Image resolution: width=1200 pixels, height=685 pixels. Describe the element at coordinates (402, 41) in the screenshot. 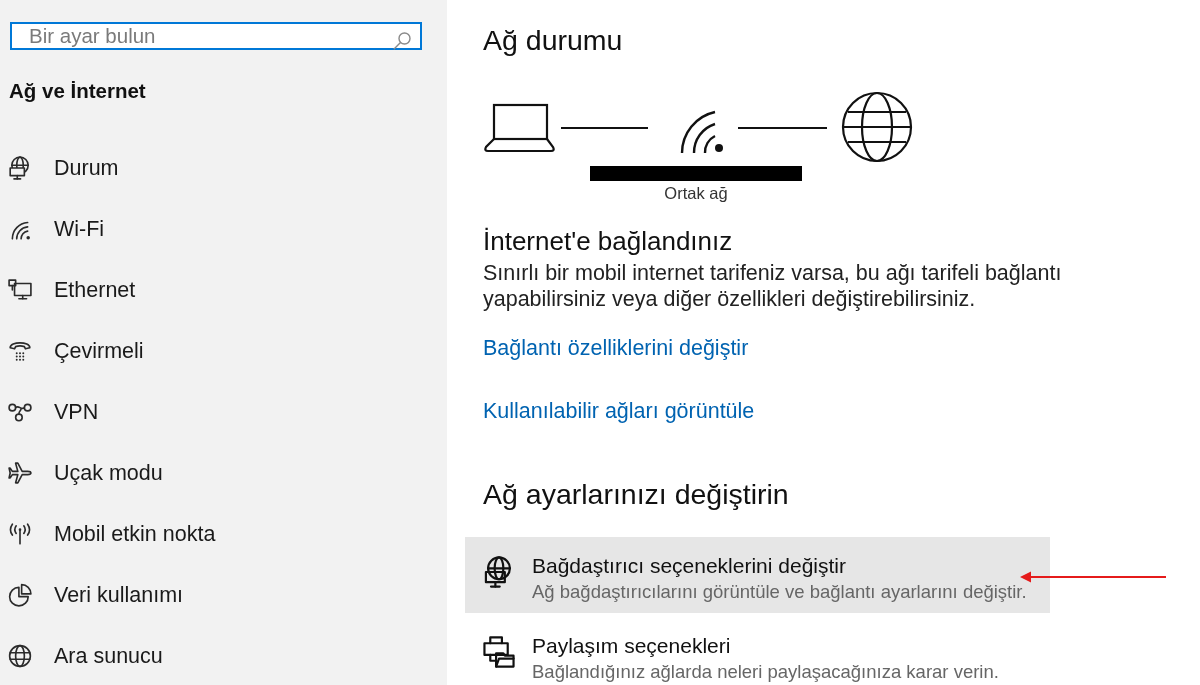

I see `search-icon` at that location.